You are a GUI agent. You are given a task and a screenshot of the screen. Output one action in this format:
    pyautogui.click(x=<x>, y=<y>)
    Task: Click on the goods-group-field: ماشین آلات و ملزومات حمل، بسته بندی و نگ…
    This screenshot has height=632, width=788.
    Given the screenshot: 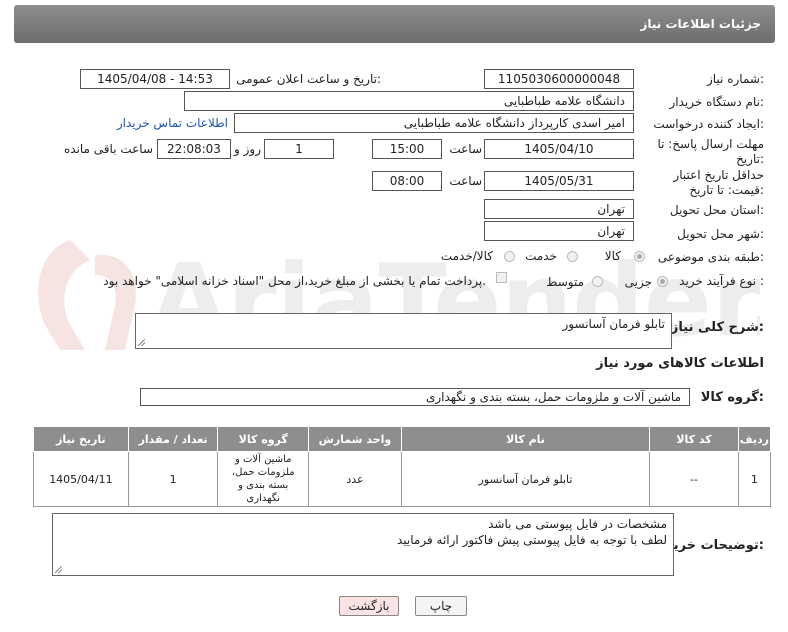 What is the action you would take?
    pyautogui.click(x=415, y=397)
    